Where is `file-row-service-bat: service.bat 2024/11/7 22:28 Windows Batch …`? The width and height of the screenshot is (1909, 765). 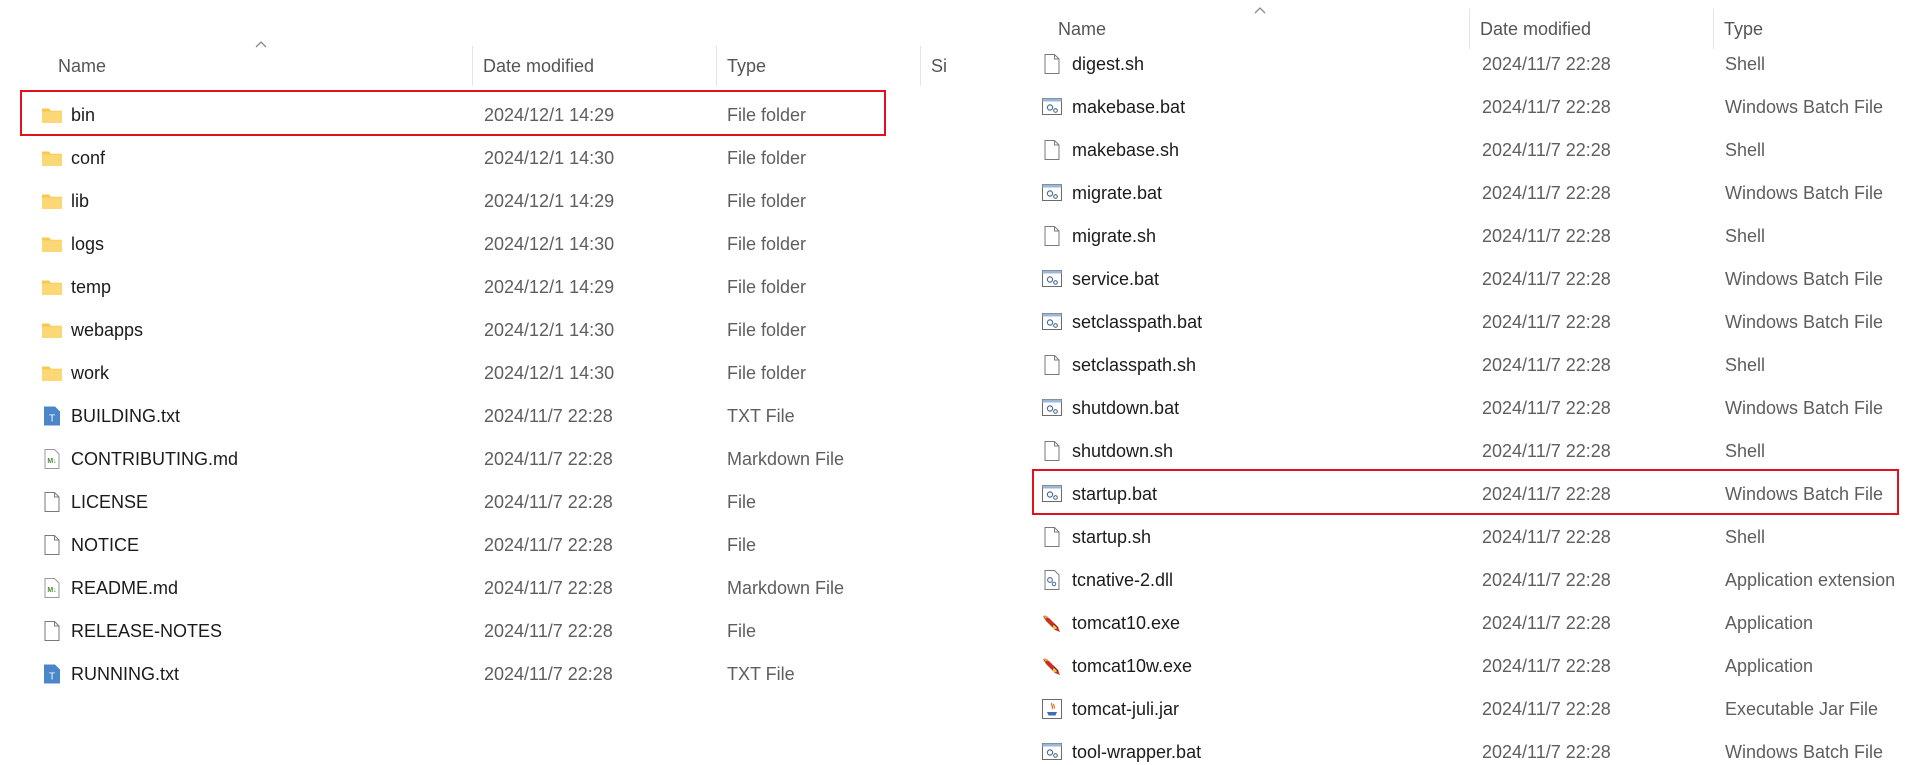
file-row-service-bat: service.bat 2024/11/7 22:28 Windows Batch … is located at coordinates (1469, 279).